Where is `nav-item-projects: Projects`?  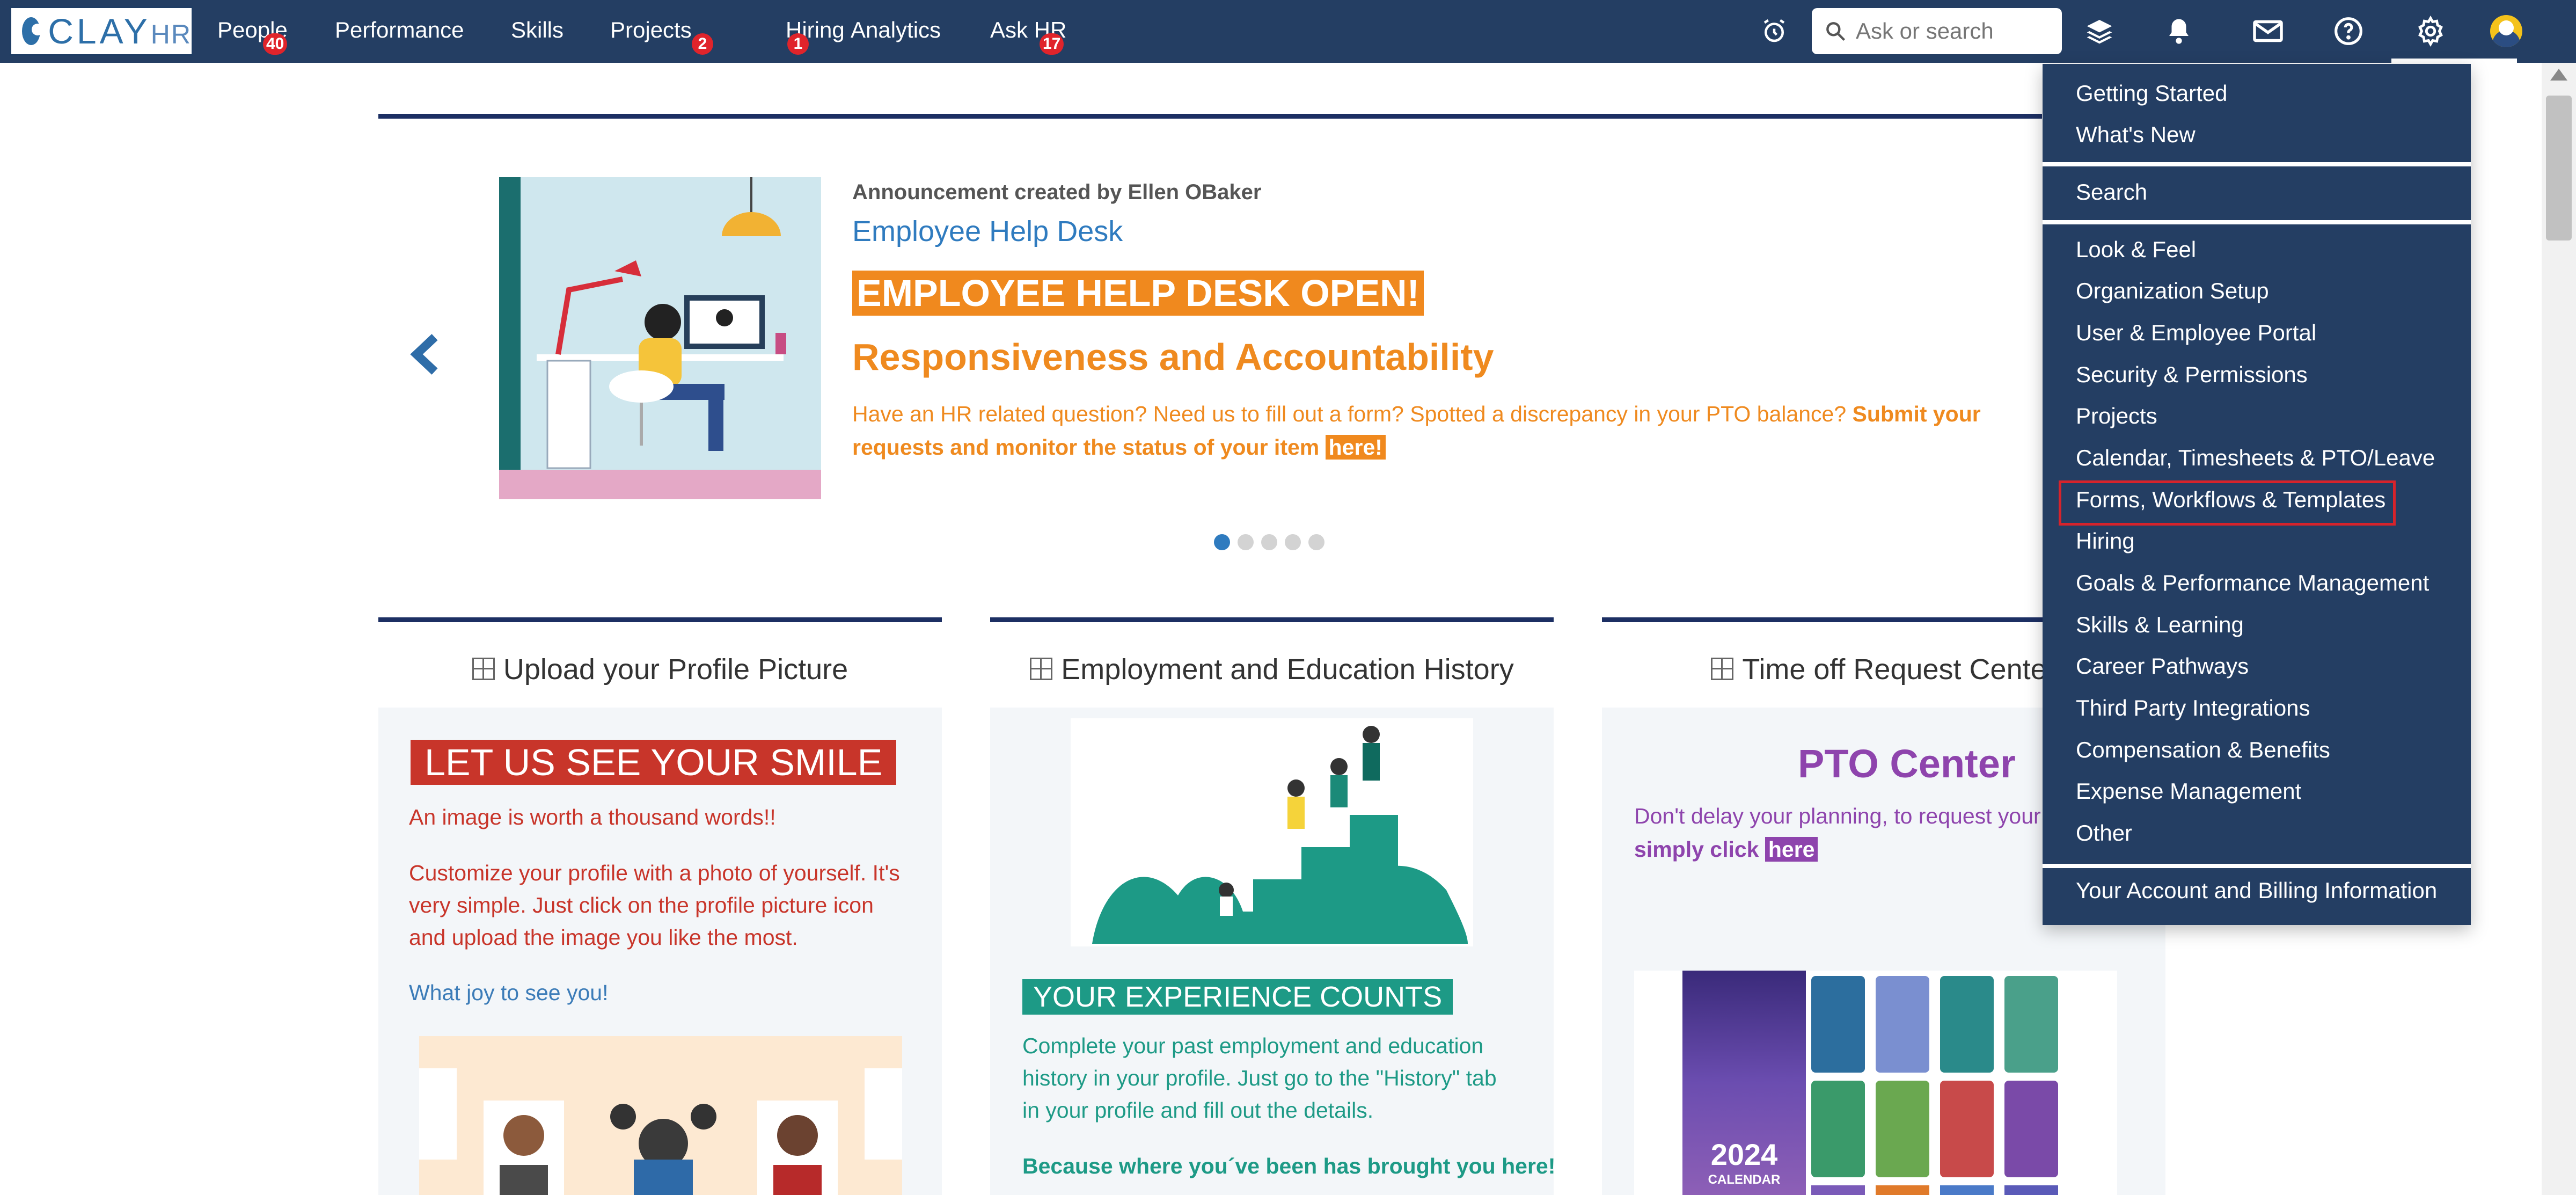
nav-item-projects: Projects is located at coordinates (651, 30).